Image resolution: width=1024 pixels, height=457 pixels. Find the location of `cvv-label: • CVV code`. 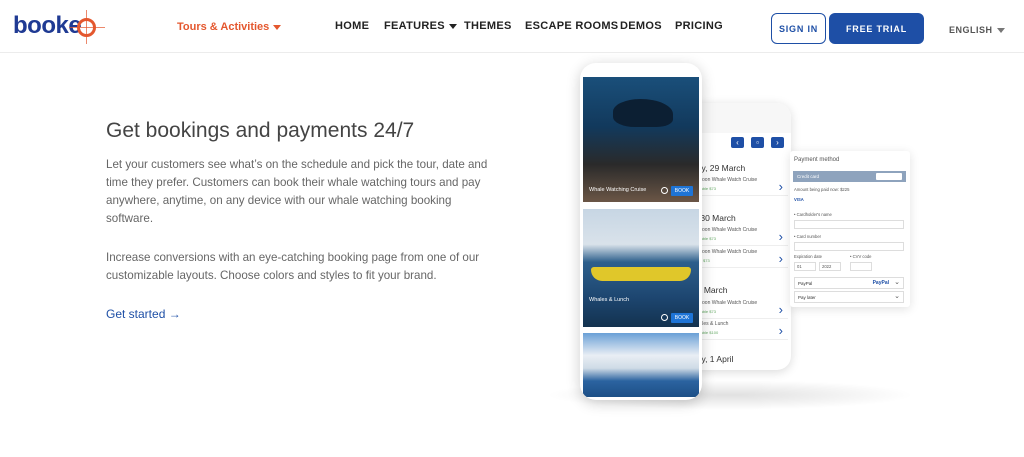

cvv-label: • CVV code is located at coordinates (861, 256).